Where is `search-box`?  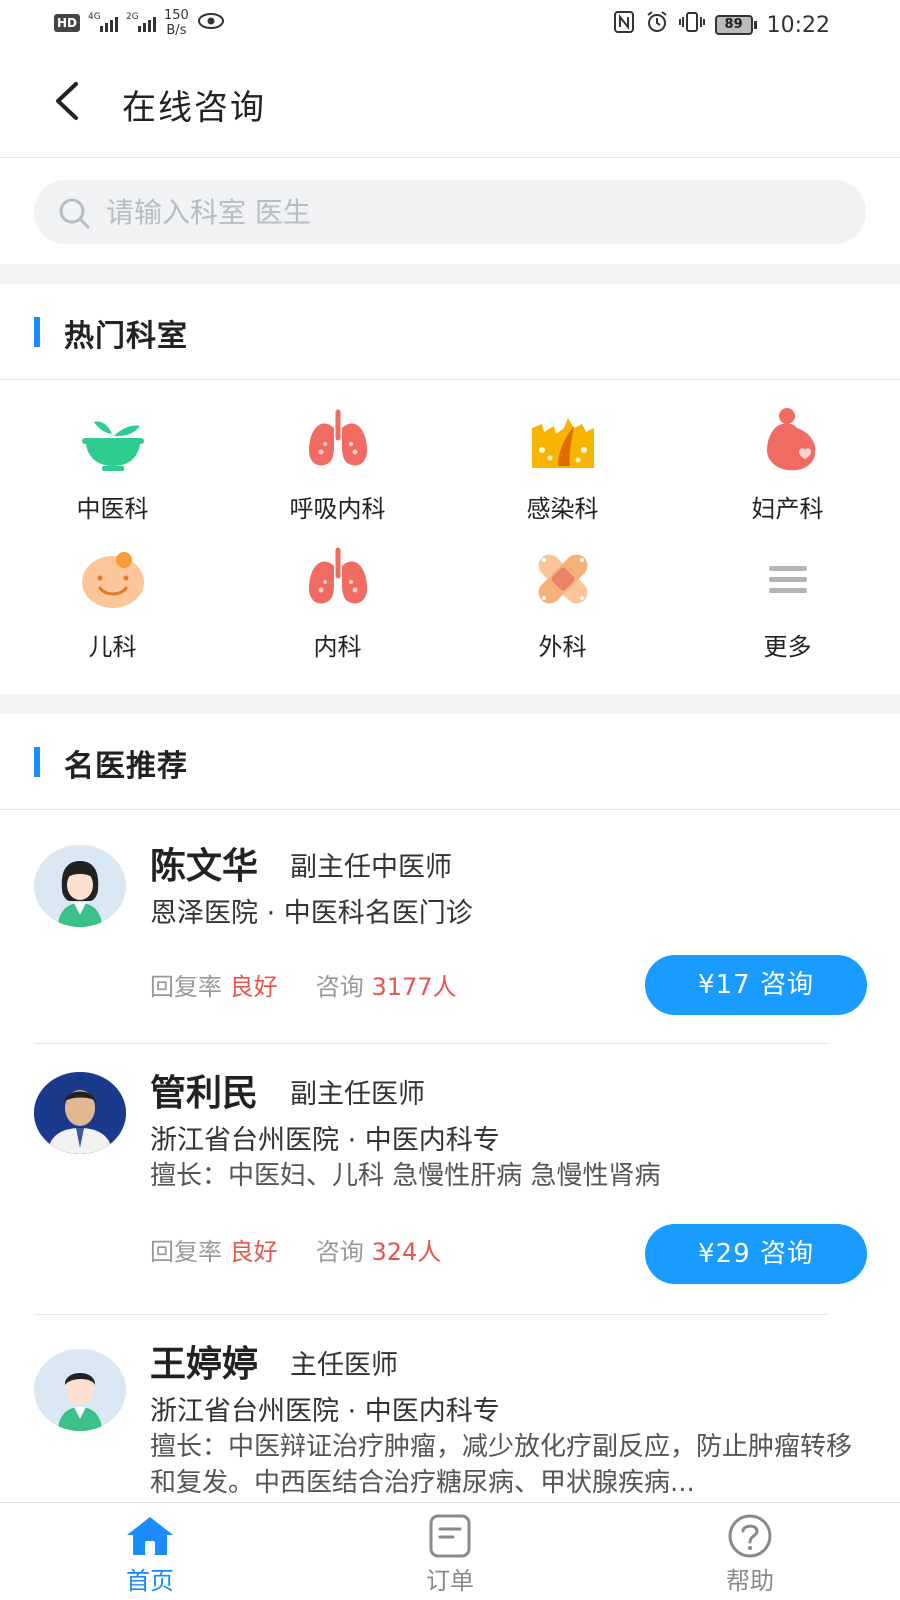 search-box is located at coordinates (450, 212).